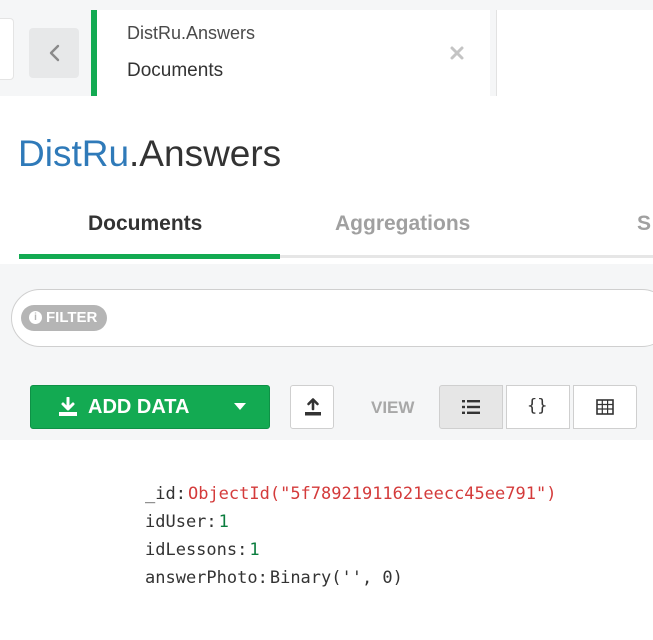  Describe the element at coordinates (466, 256) in the screenshot. I see `subtab-divider` at that location.